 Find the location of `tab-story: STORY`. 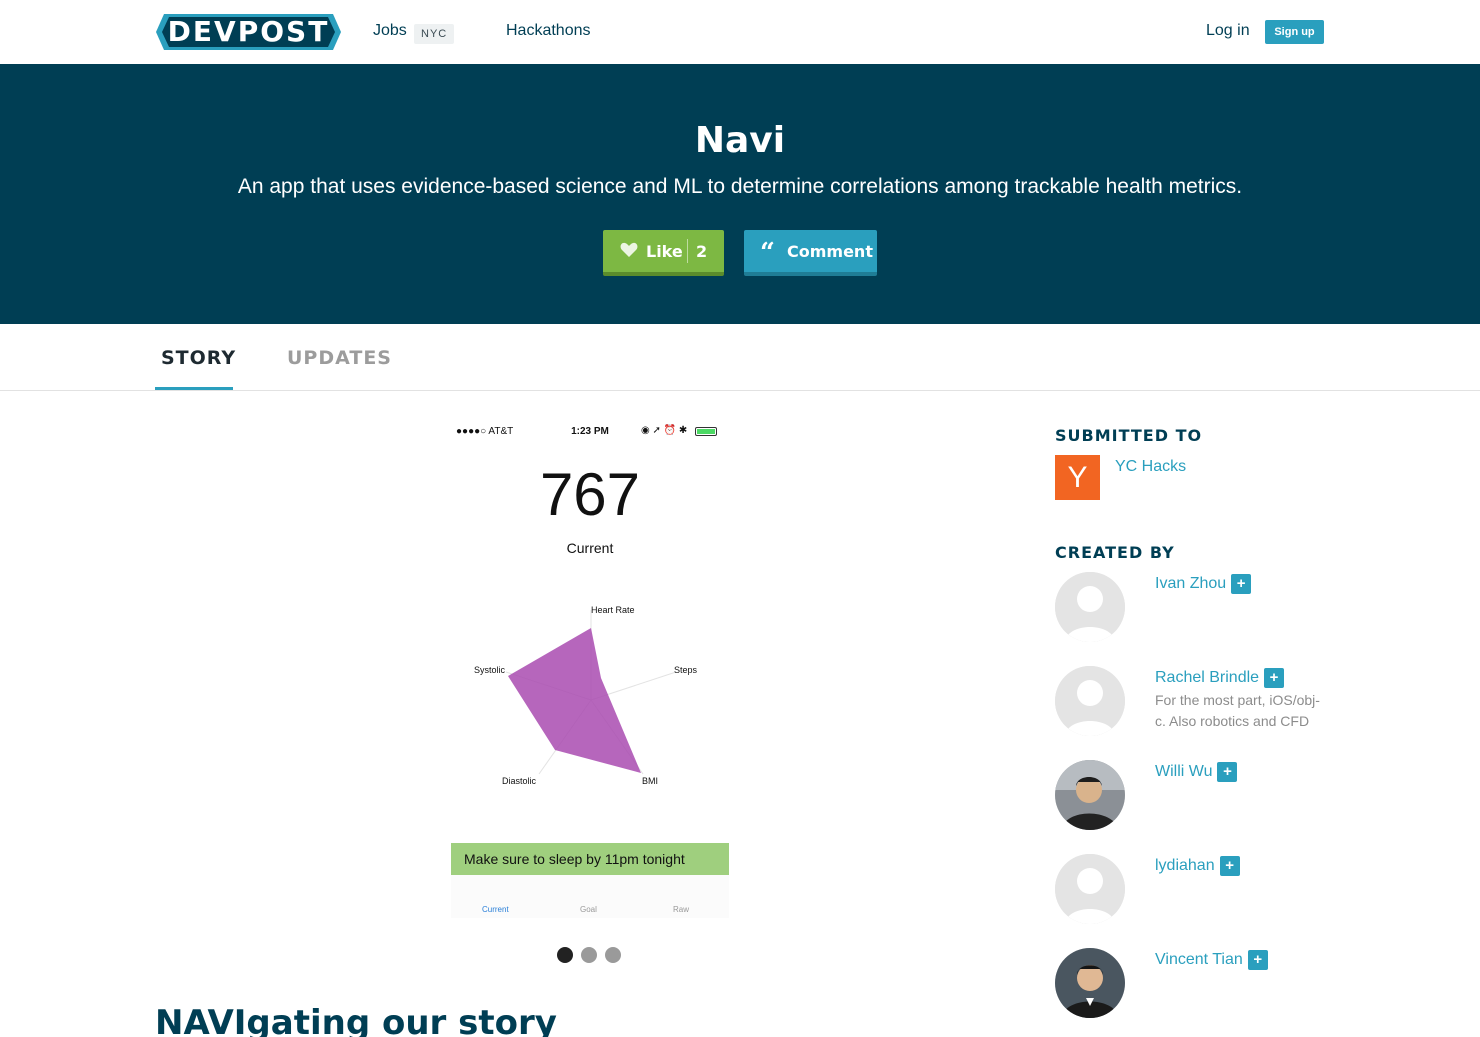

tab-story: STORY is located at coordinates (198, 358).